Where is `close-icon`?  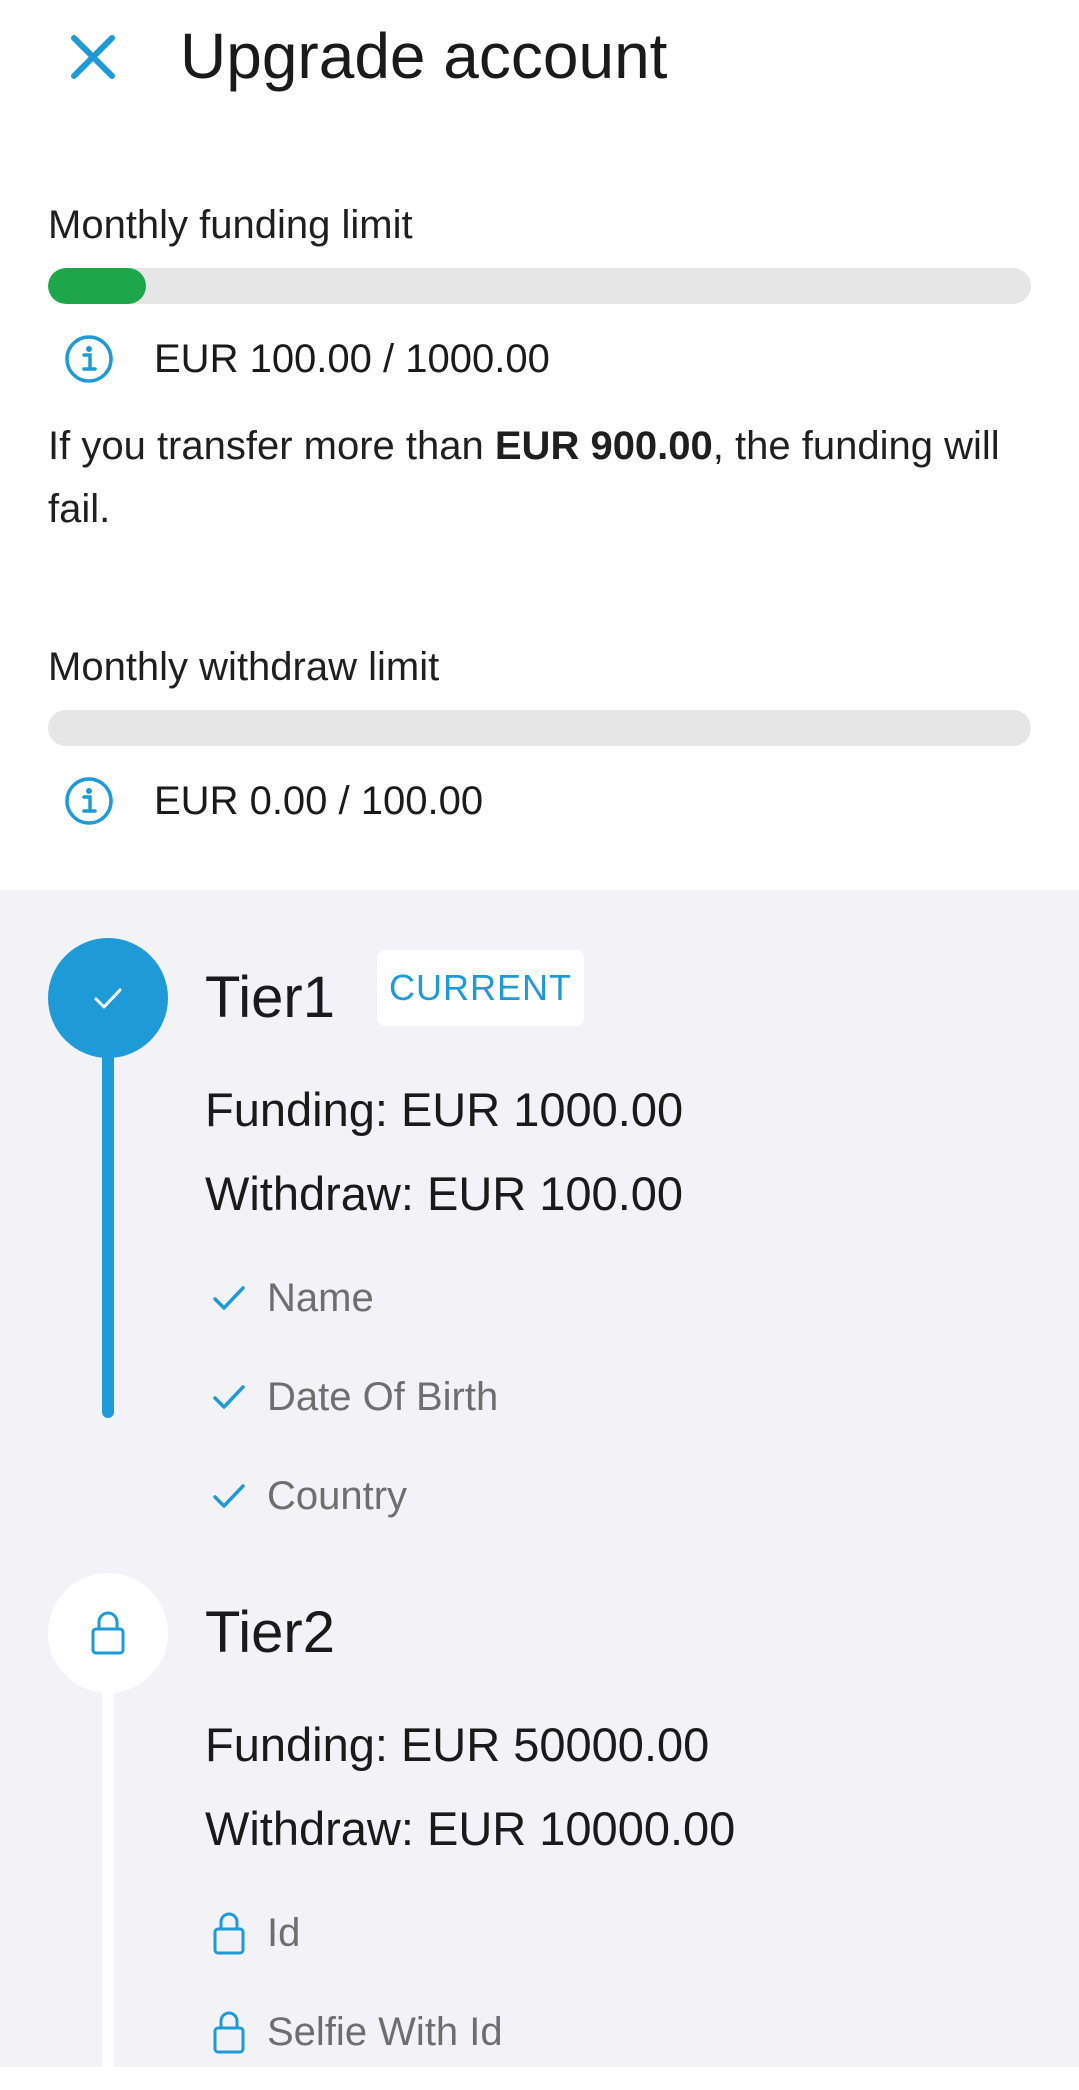
close-icon is located at coordinates (93, 57).